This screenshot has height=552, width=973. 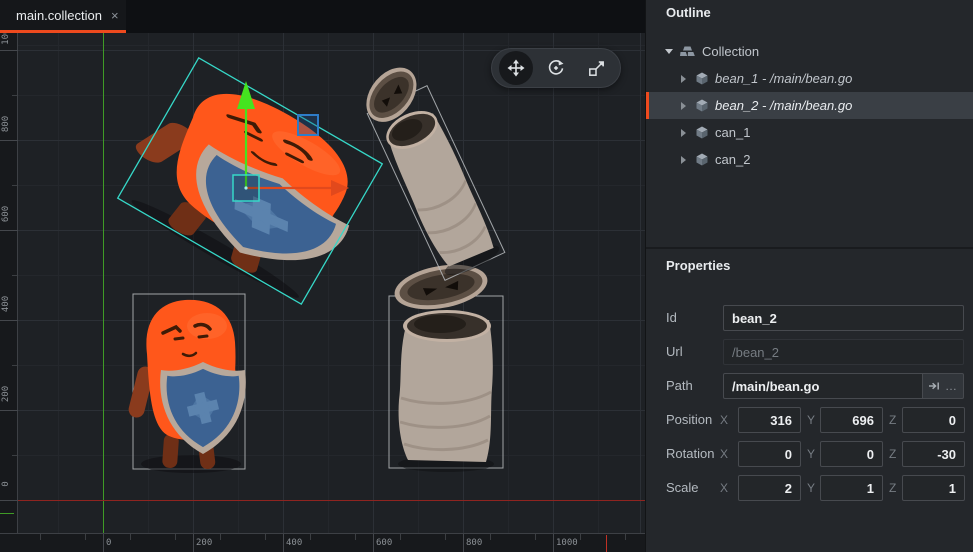 What do you see at coordinates (933, 488) in the screenshot?
I see `scale-z-input` at bounding box center [933, 488].